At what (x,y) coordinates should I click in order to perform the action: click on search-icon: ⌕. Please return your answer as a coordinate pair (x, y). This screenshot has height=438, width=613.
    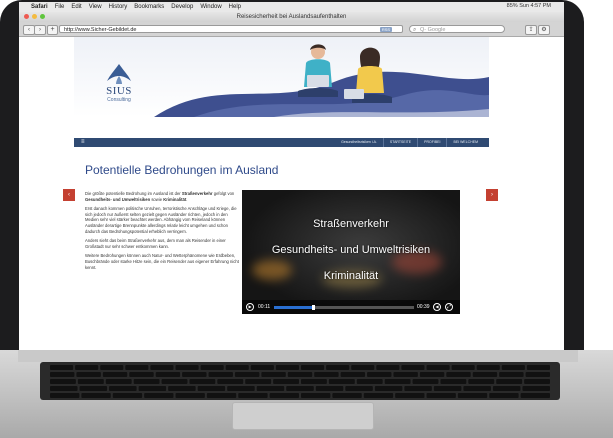
    Looking at the image, I should click on (415, 30).